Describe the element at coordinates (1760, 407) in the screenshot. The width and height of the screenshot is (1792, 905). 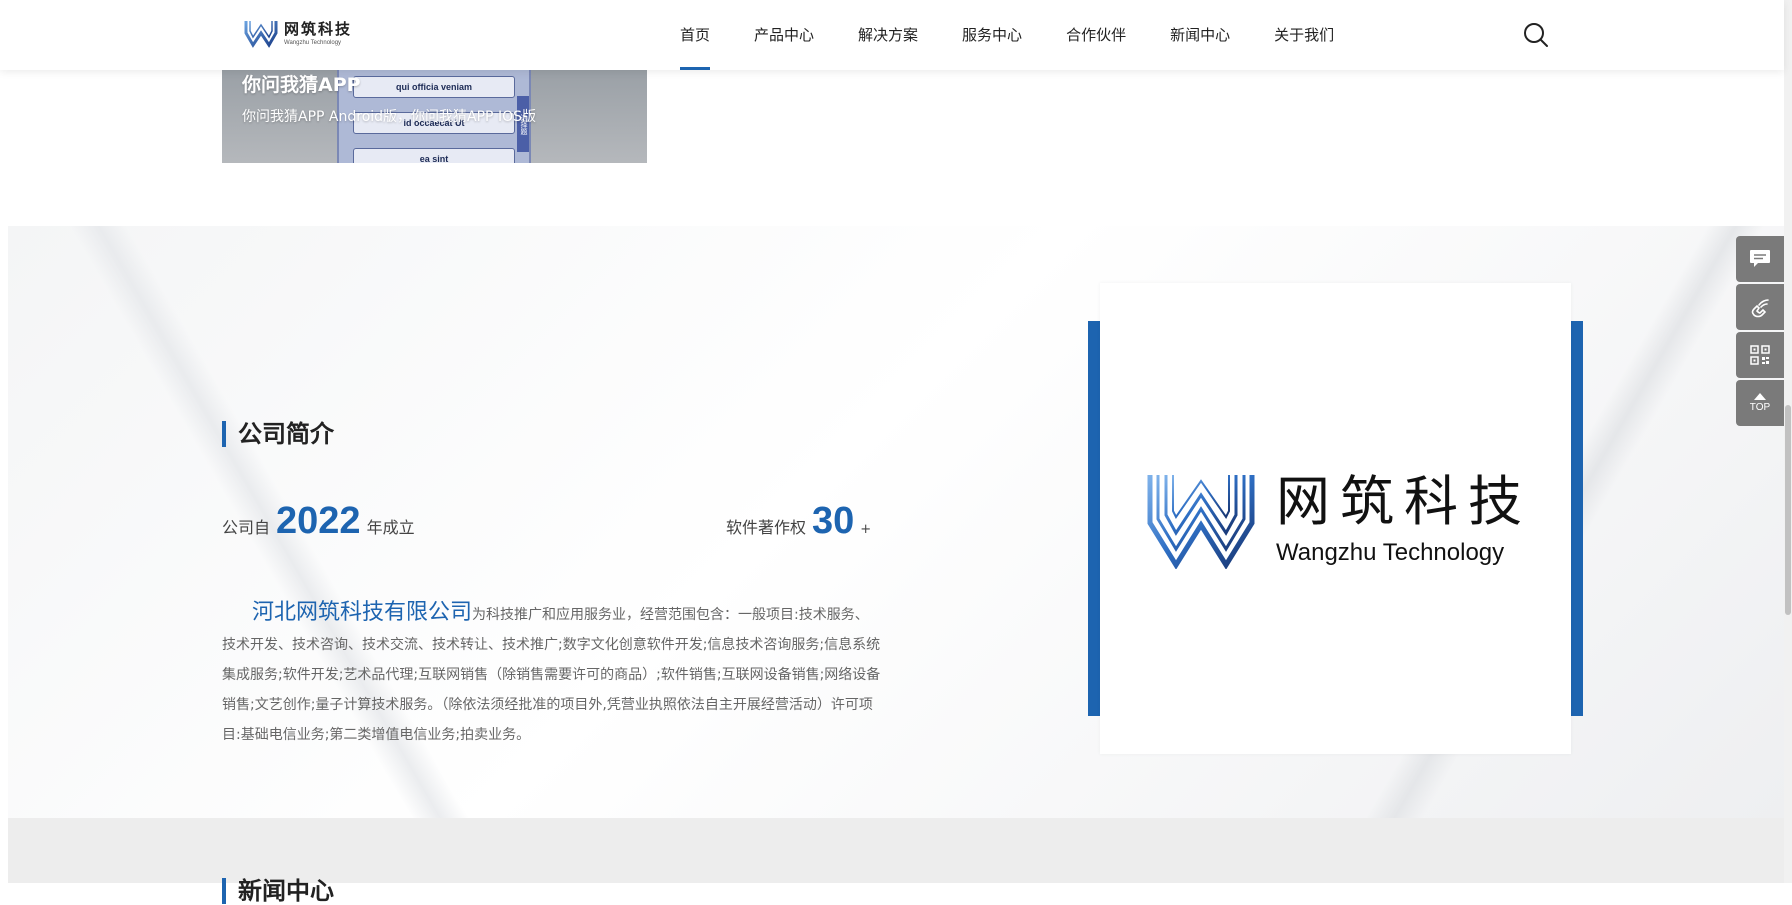
I see `back-to-top-label: TOP` at that location.